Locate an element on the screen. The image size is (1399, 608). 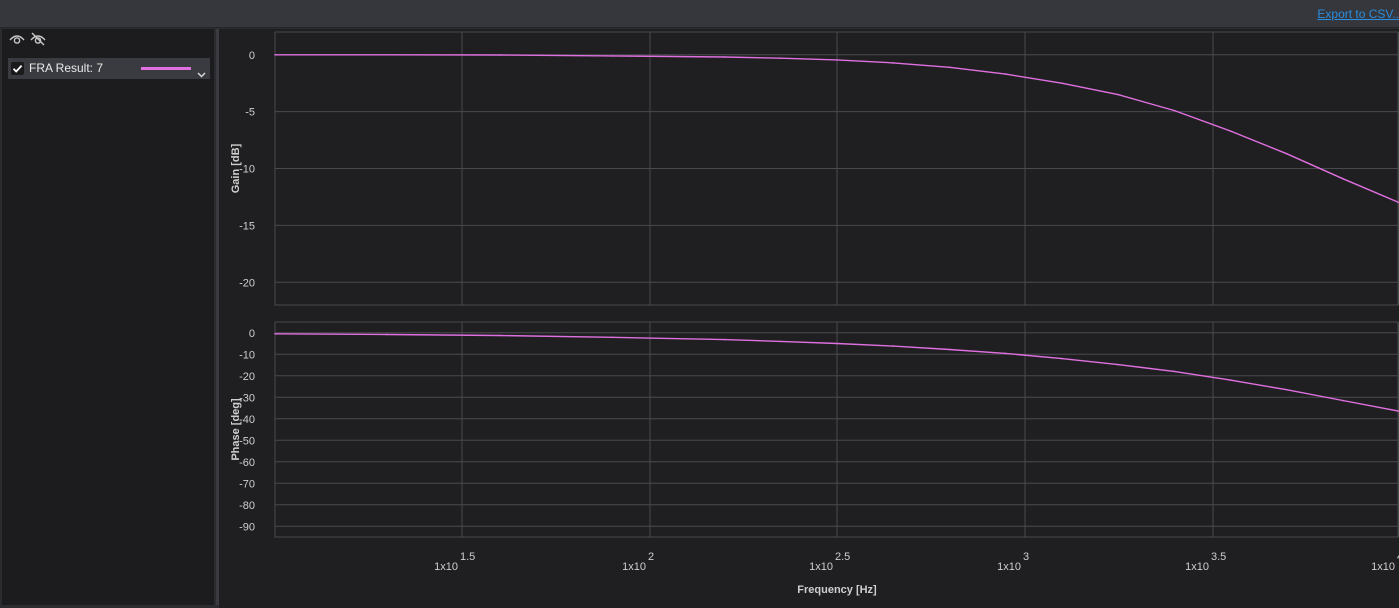
checkmark-icon is located at coordinates (17, 68).